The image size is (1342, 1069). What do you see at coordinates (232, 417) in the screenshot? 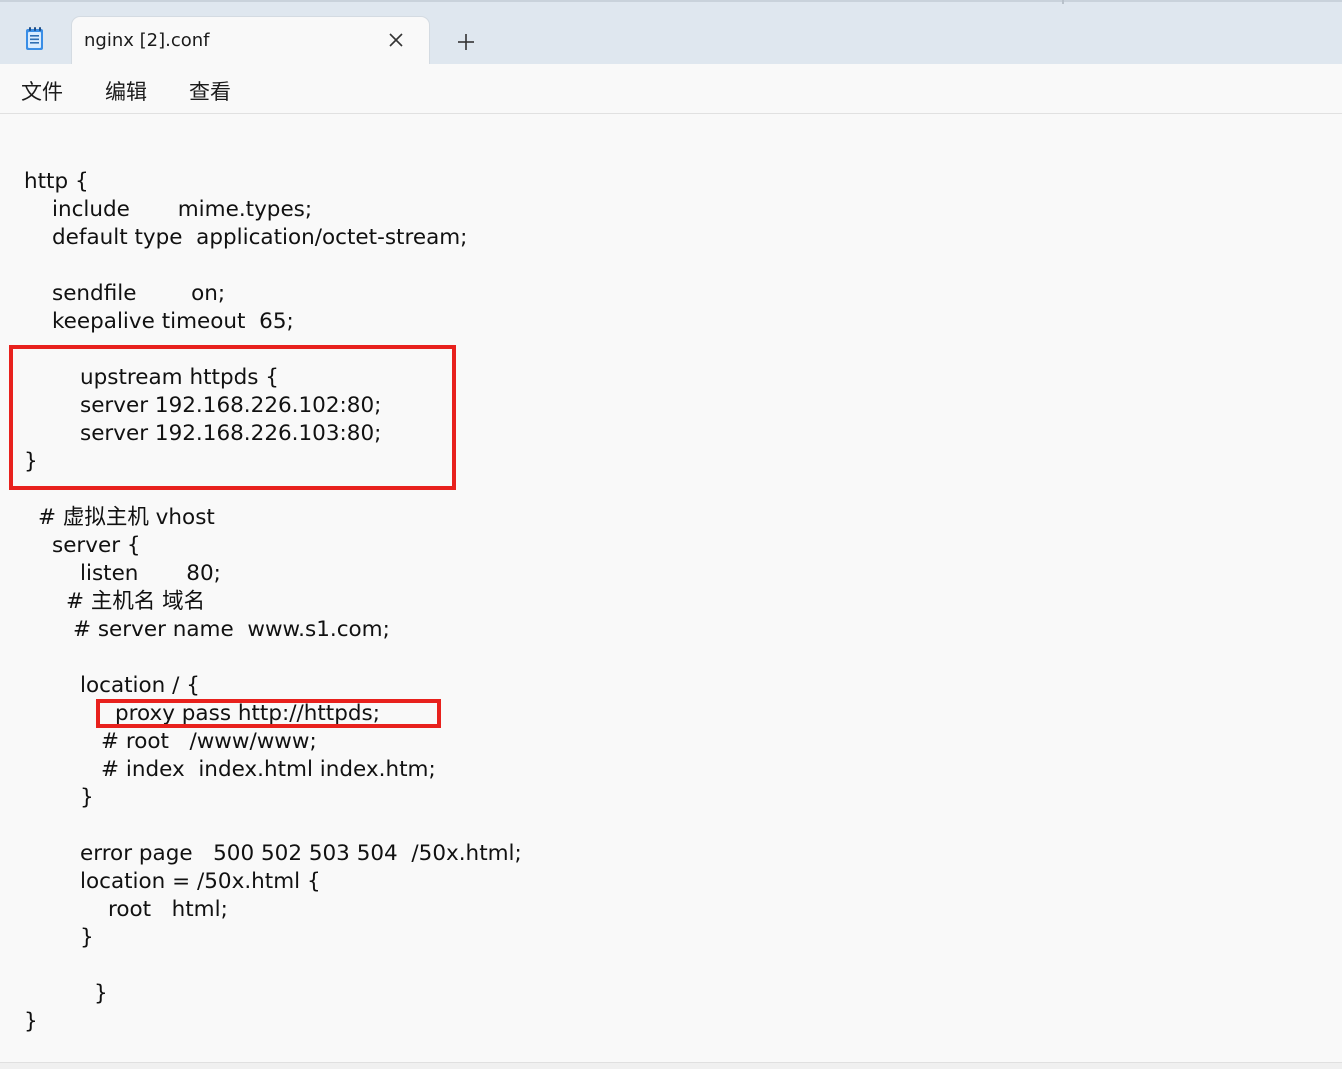
I see `upstream-highlight-box` at bounding box center [232, 417].